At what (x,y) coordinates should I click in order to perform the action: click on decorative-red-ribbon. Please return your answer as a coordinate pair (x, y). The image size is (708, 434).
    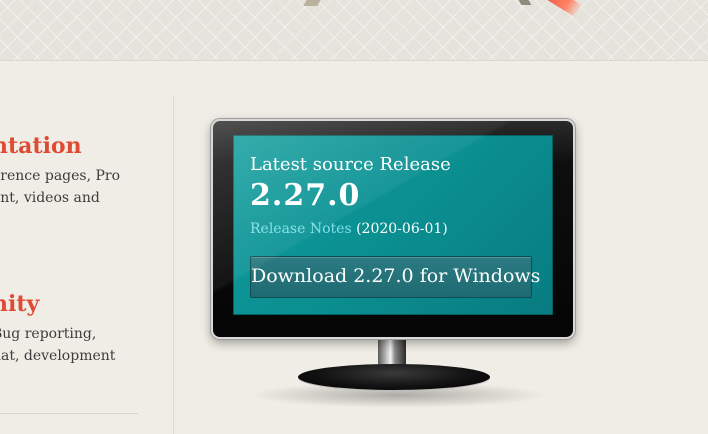
    Looking at the image, I should click on (559, 9).